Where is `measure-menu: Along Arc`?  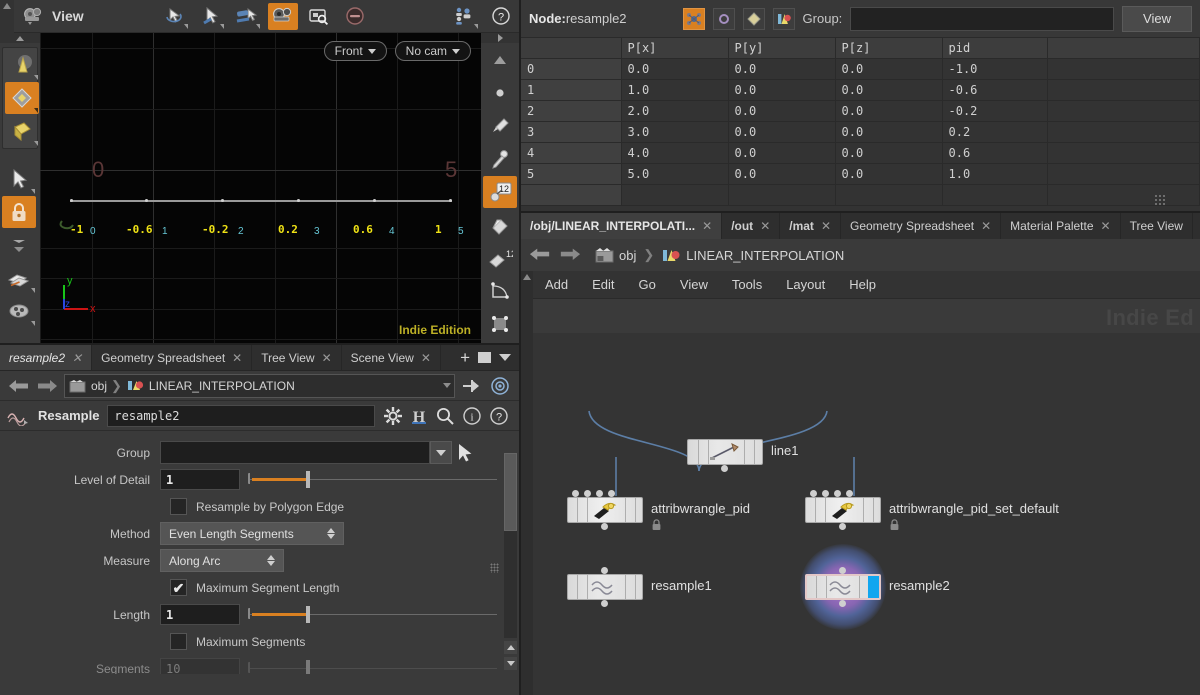 measure-menu: Along Arc is located at coordinates (222, 560).